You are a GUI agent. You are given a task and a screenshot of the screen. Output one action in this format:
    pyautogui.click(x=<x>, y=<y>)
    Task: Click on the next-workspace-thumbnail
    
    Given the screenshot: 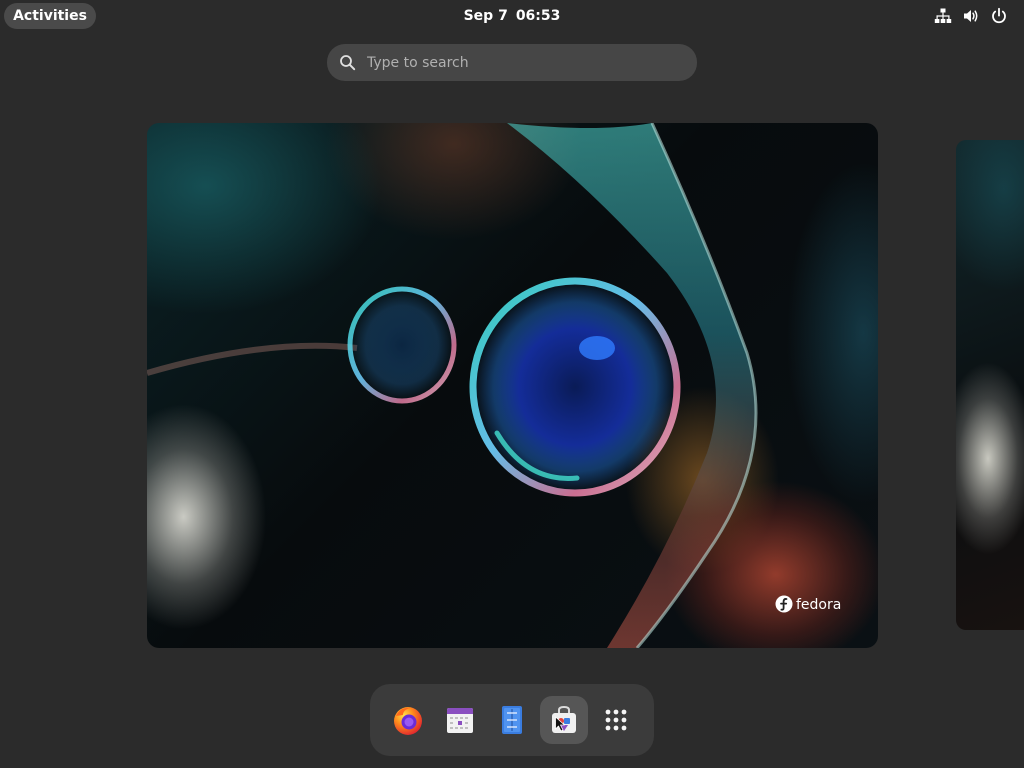 What is the action you would take?
    pyautogui.click(x=990, y=385)
    